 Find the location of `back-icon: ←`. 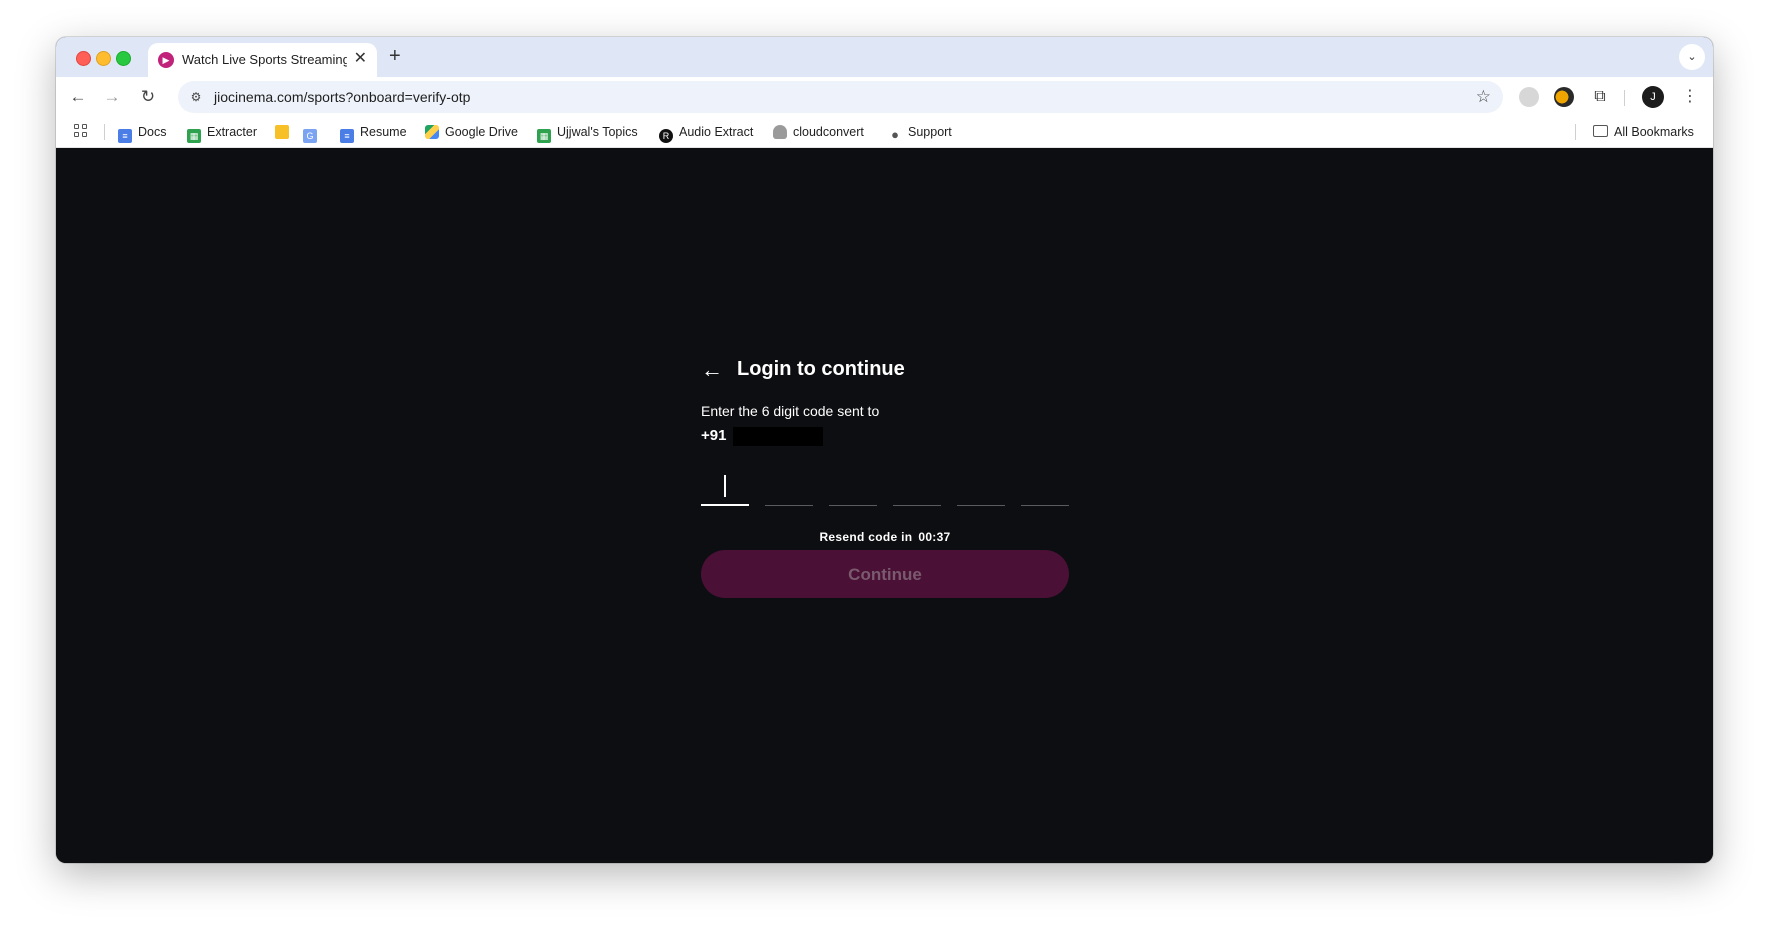

back-icon: ← is located at coordinates (78, 97).